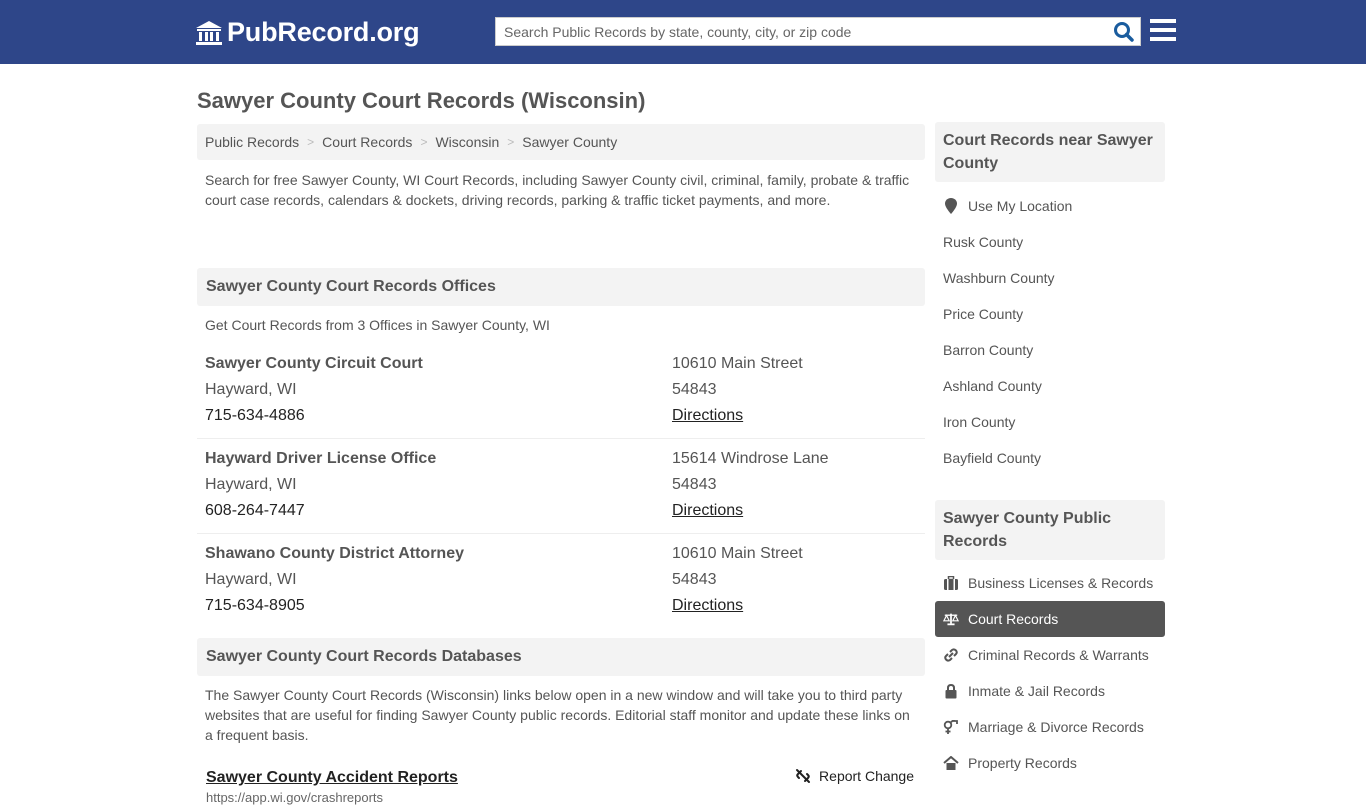  I want to click on top-navbar: PubRecord.org, so click(683, 32).